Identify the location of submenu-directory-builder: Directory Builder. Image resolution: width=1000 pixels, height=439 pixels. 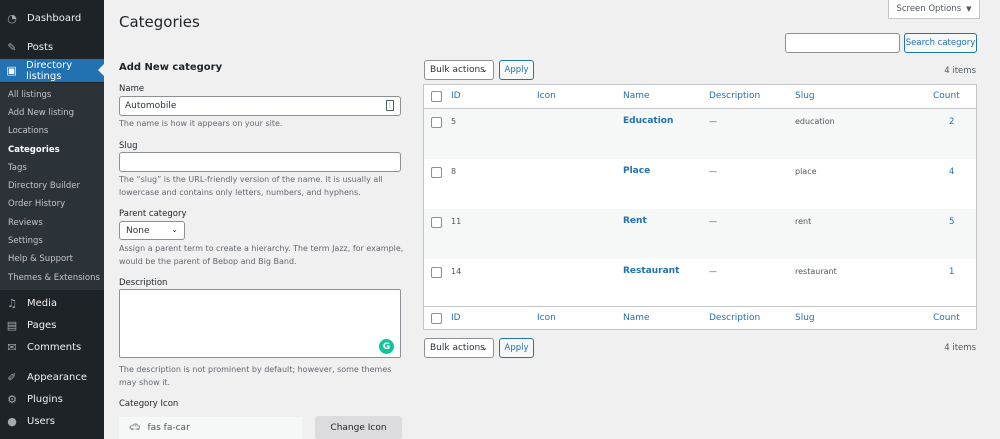
(44, 186).